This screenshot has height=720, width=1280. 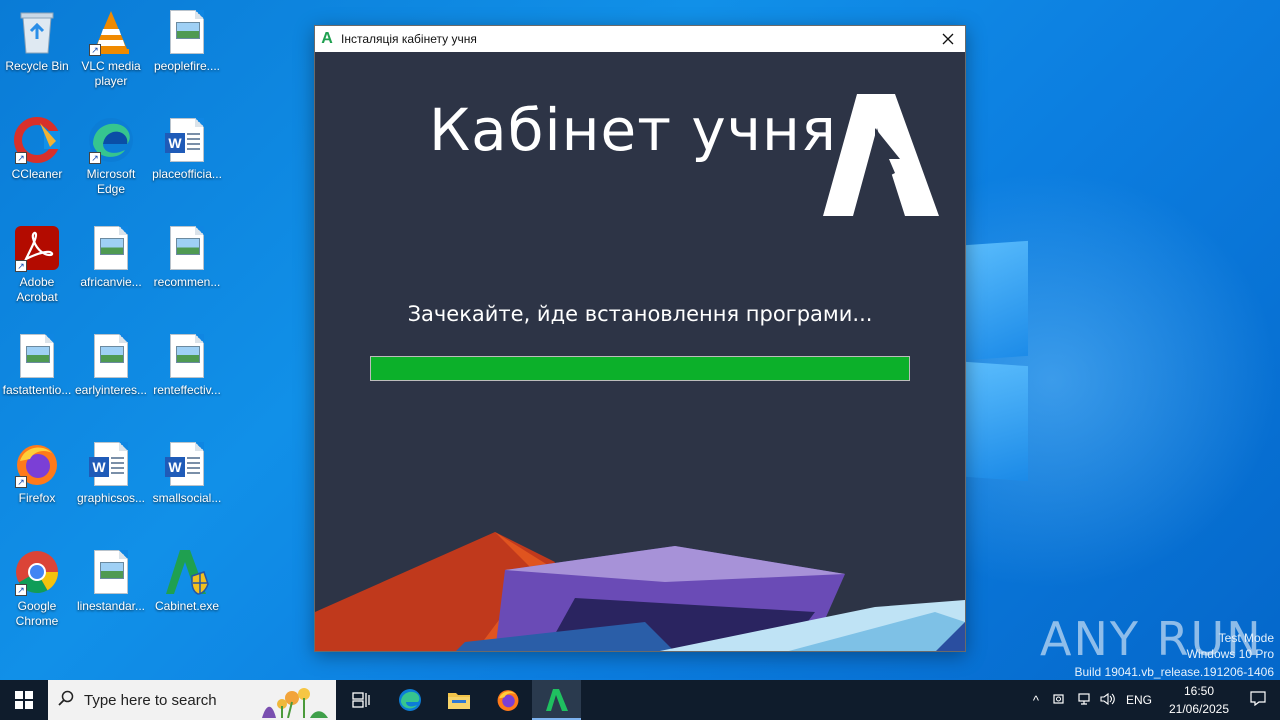 What do you see at coordinates (295, 703) in the screenshot?
I see `search-highlight-illustration` at bounding box center [295, 703].